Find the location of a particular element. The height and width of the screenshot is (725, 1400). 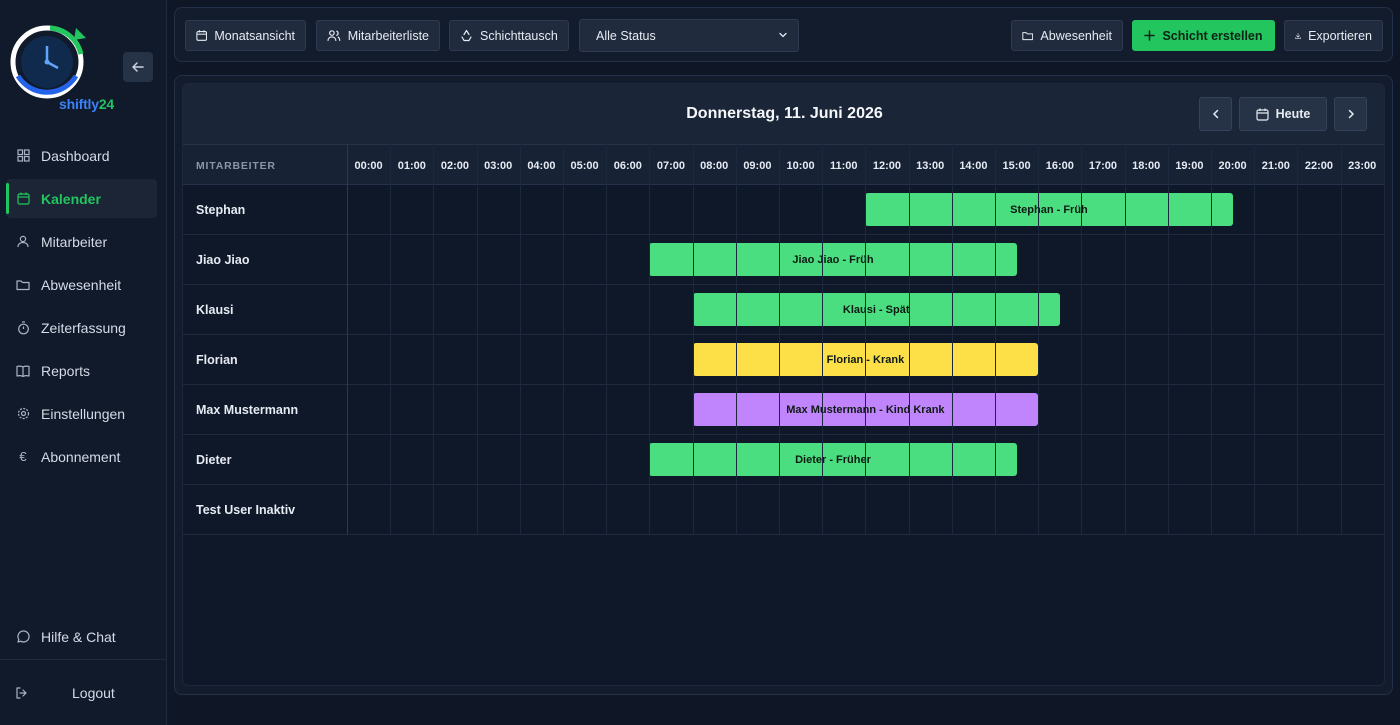

sidebar-item-label: Abonnement is located at coordinates (81, 456).